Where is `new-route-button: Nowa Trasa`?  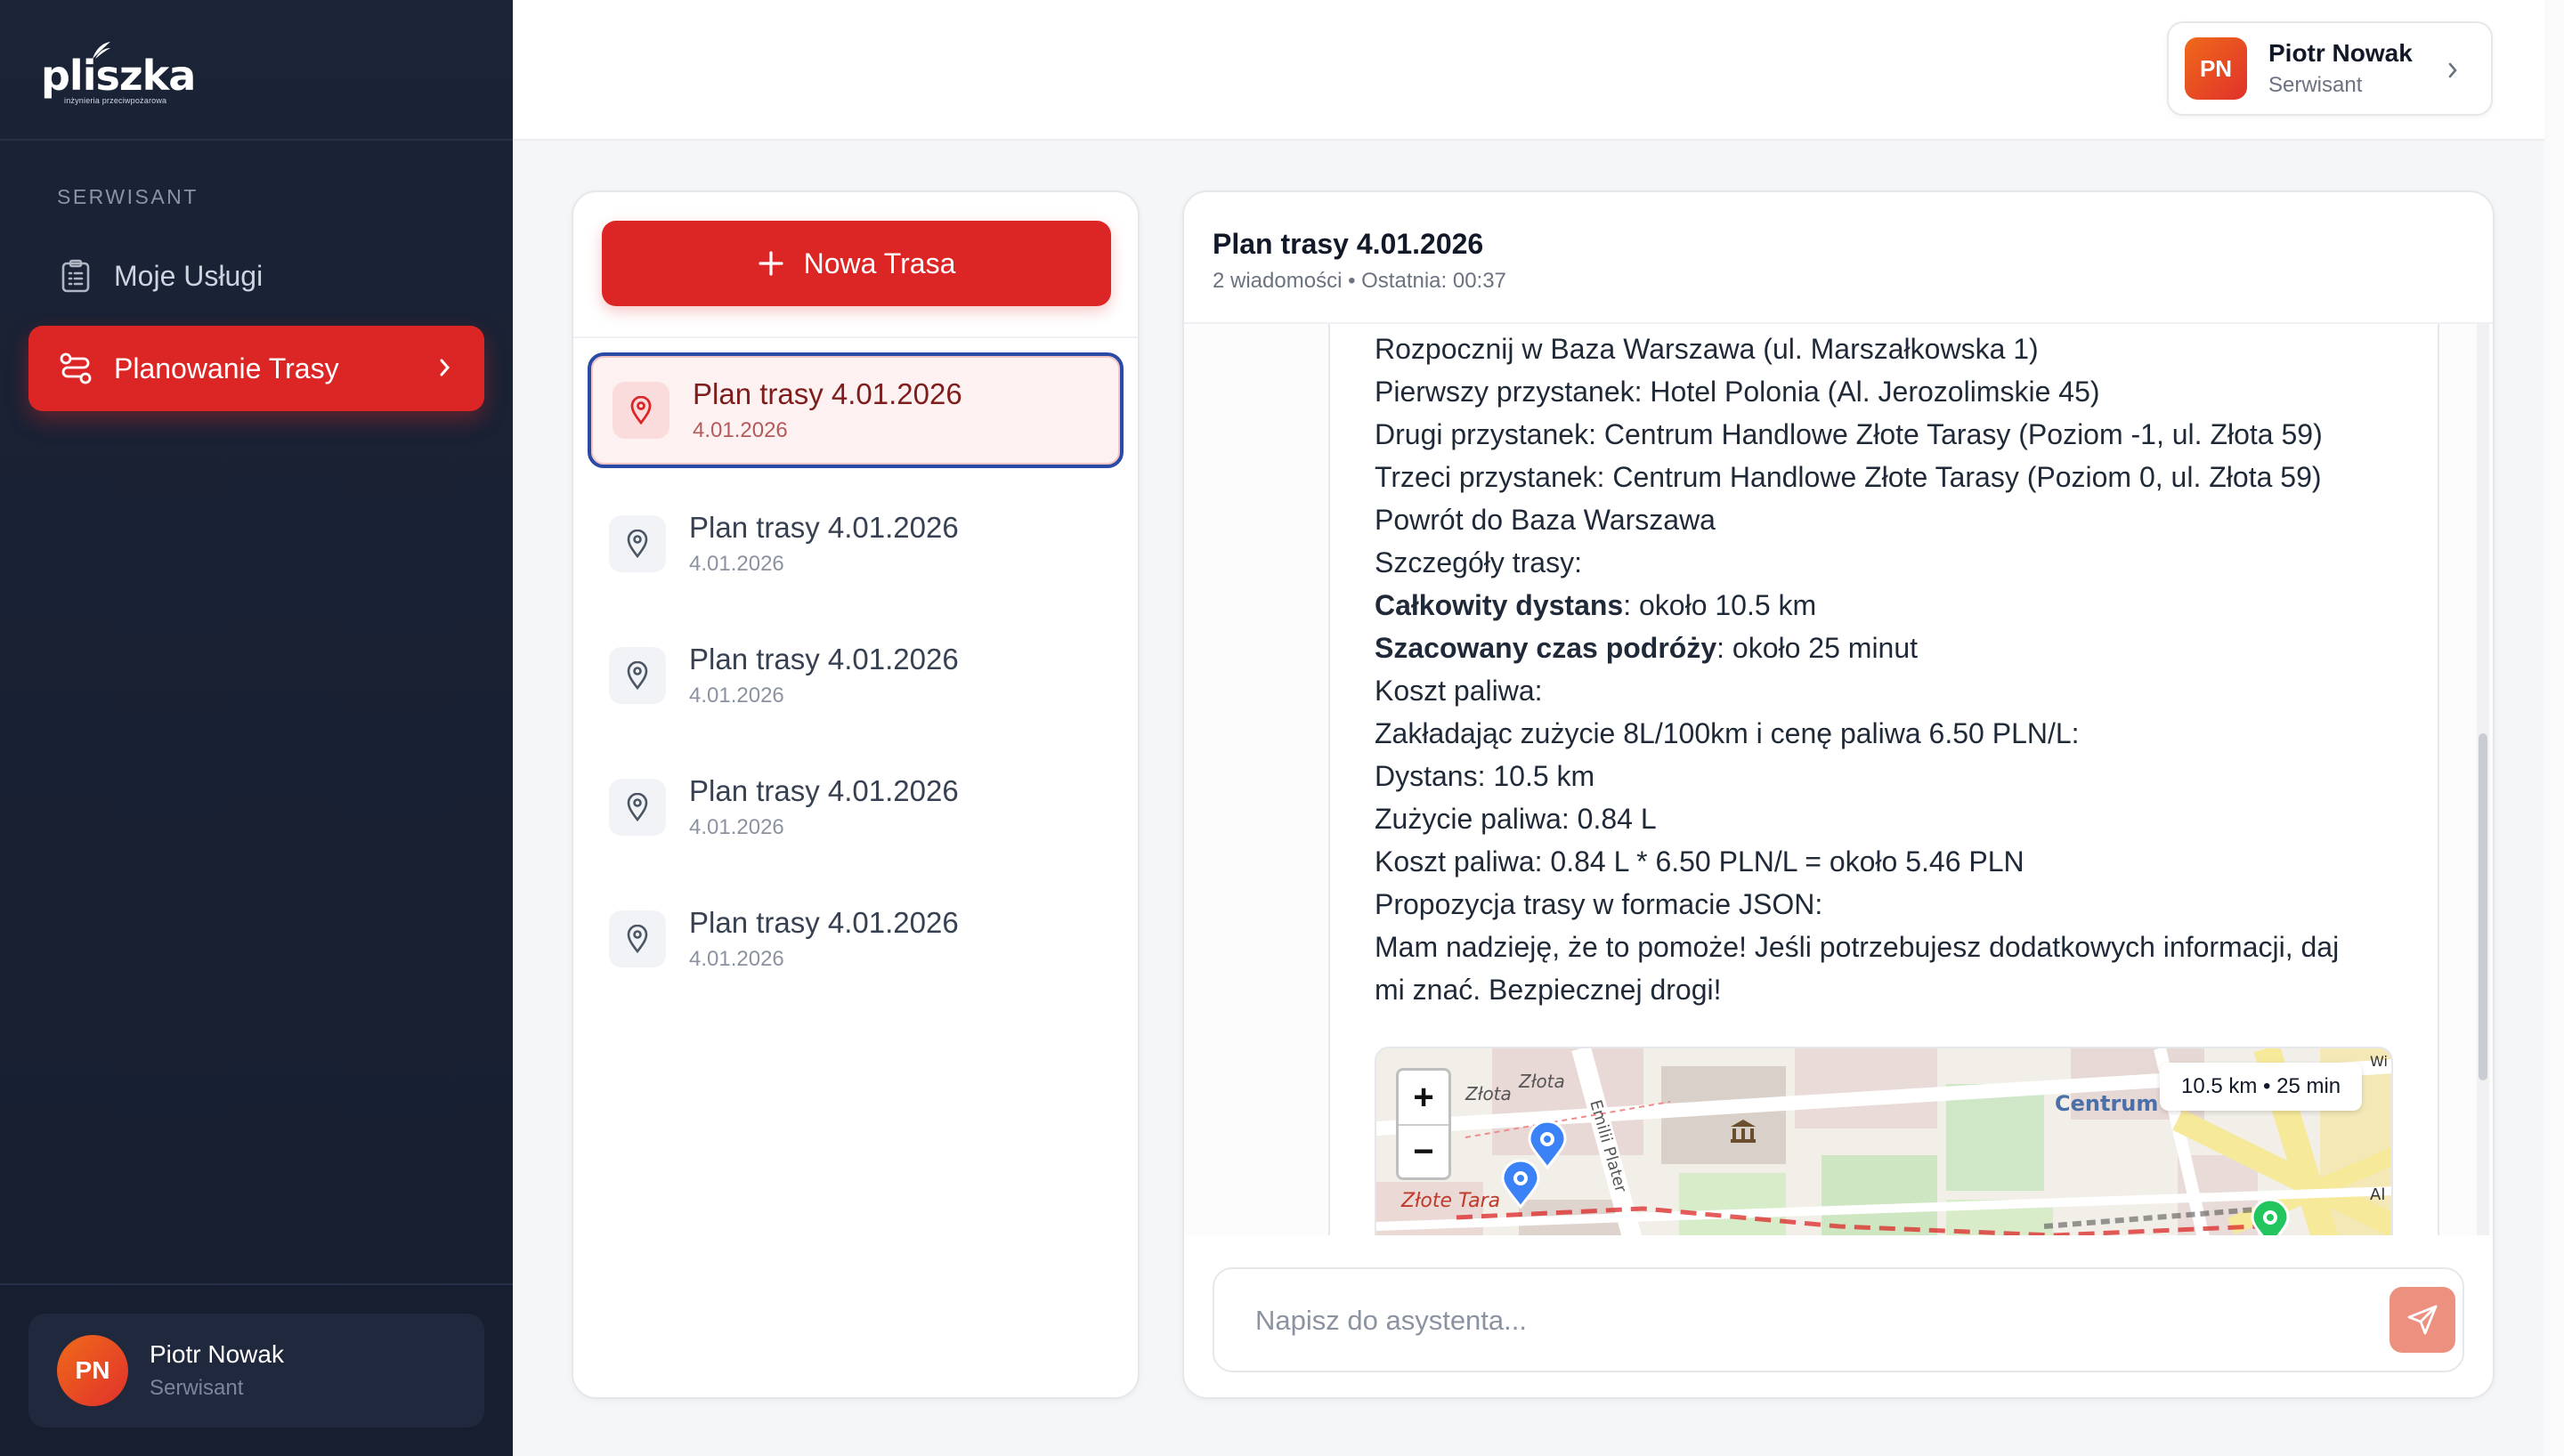
new-route-button: Nowa Trasa is located at coordinates (856, 263).